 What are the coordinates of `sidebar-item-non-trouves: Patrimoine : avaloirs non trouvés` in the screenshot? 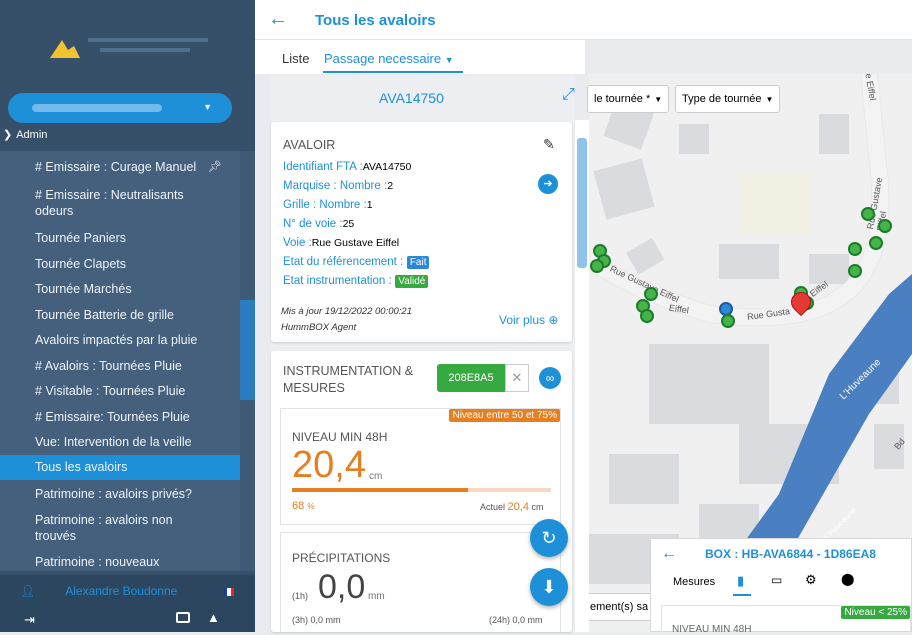 It's located at (100, 528).